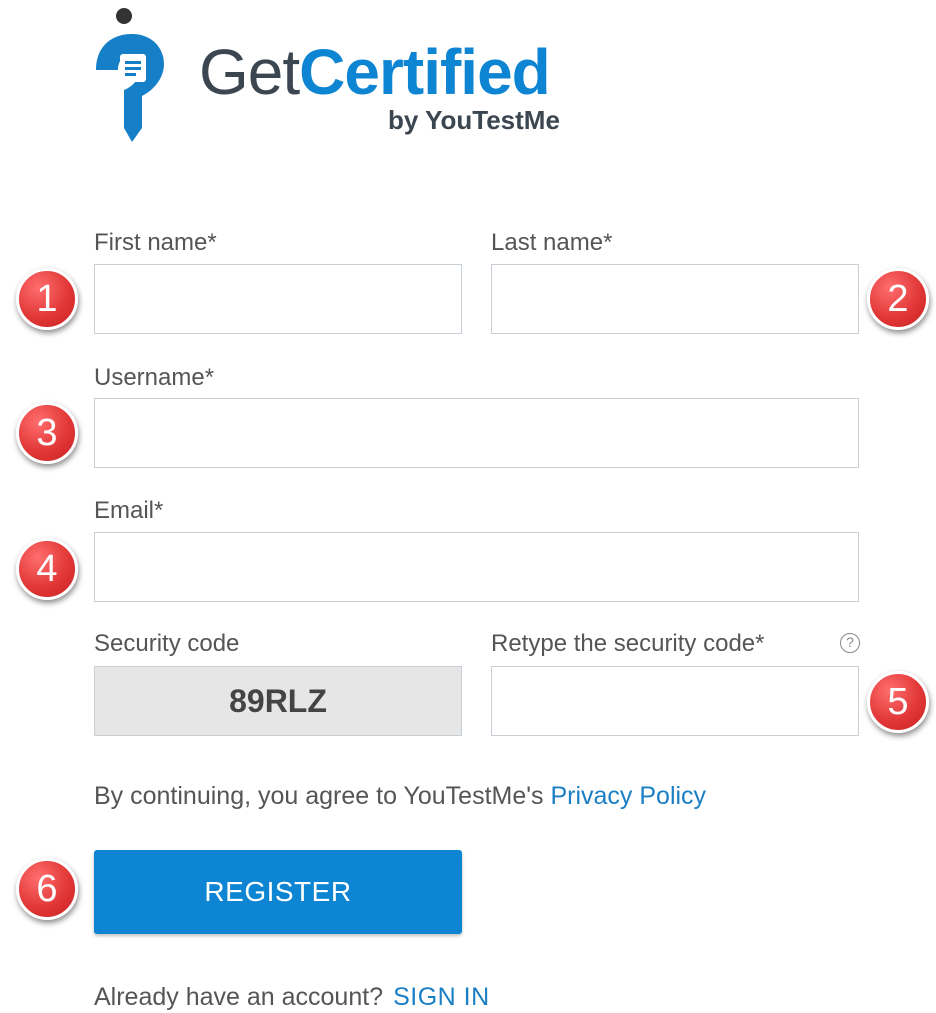  I want to click on logo-certified-text: Certified, so click(425, 72).